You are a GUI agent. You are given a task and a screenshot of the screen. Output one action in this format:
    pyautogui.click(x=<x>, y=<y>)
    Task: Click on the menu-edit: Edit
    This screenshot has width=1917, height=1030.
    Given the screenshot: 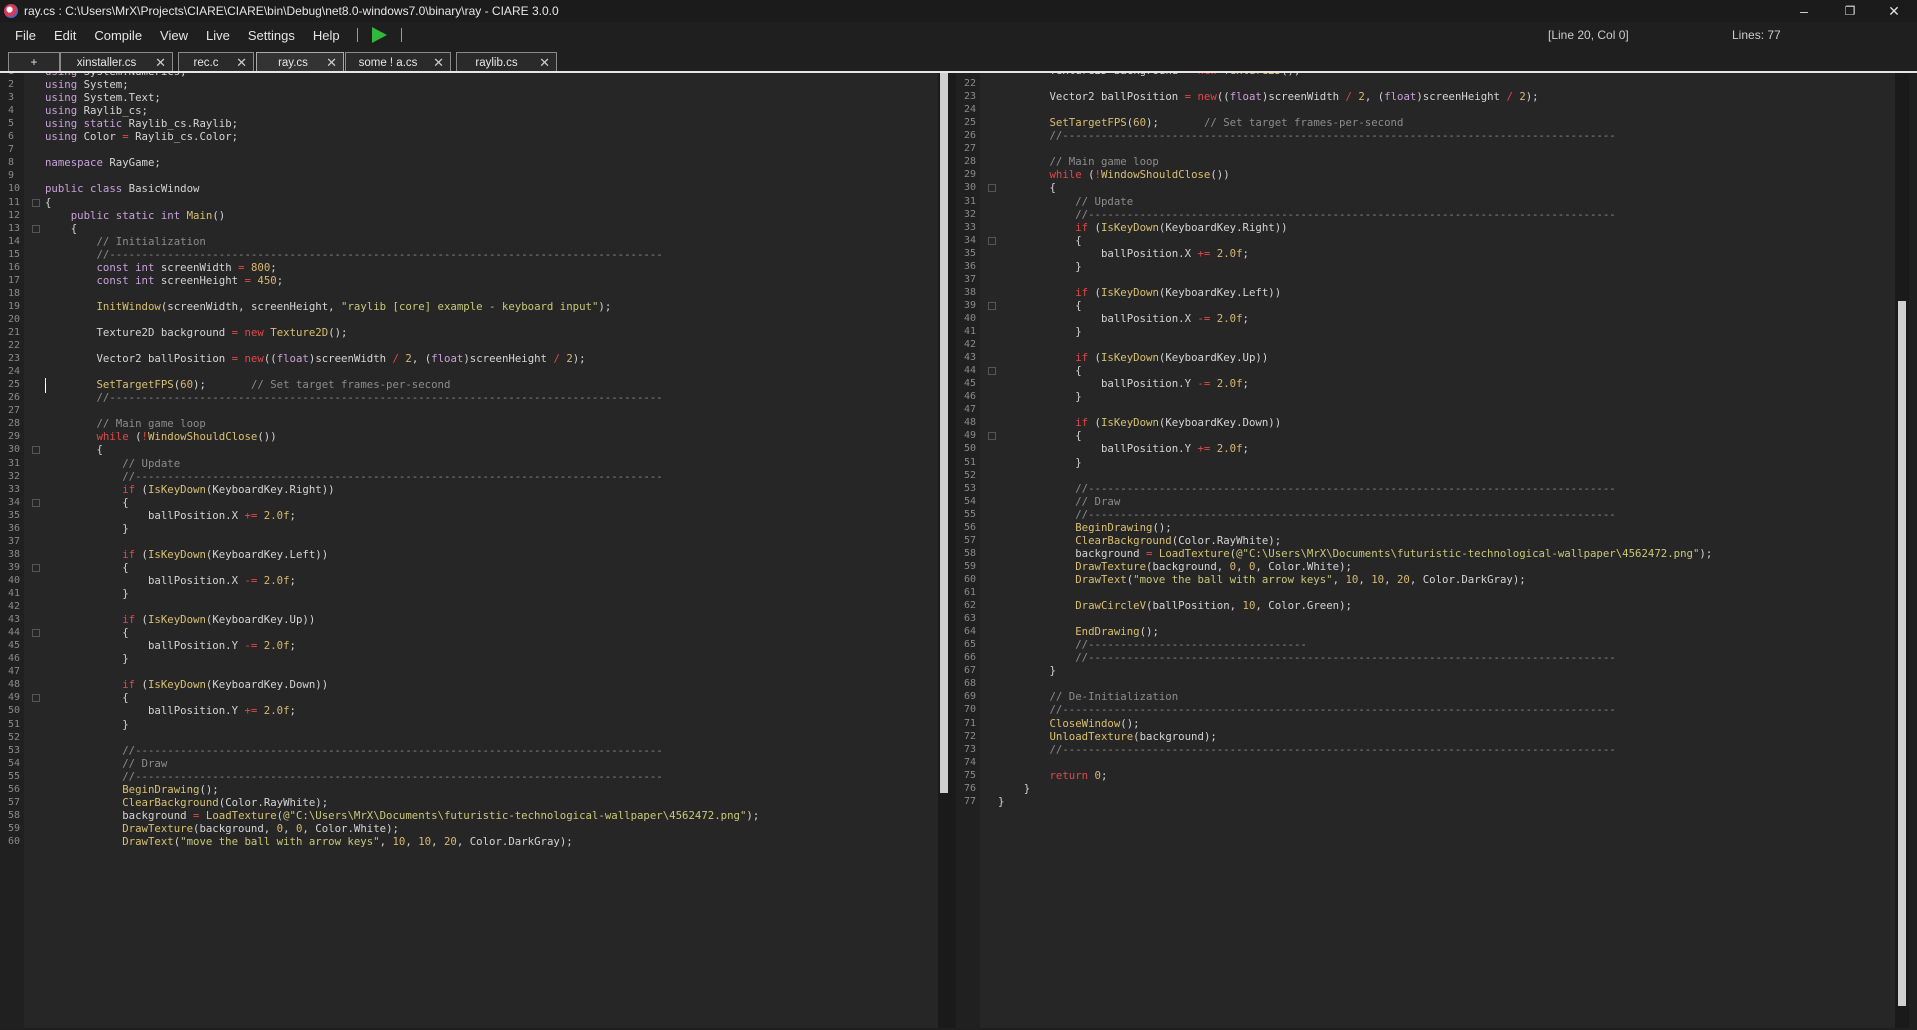 What is the action you would take?
    pyautogui.click(x=65, y=35)
    